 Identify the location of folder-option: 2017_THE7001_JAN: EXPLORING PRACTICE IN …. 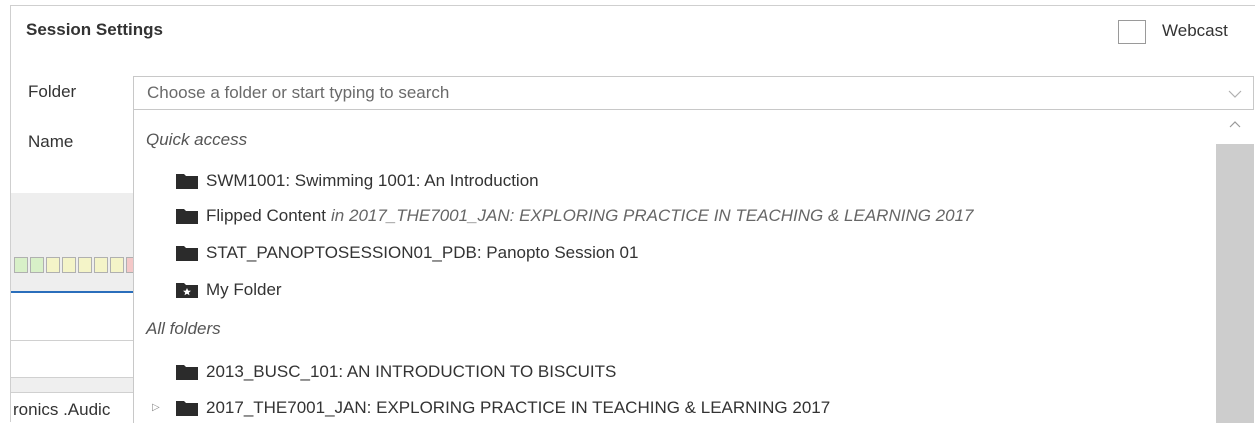
(503, 408).